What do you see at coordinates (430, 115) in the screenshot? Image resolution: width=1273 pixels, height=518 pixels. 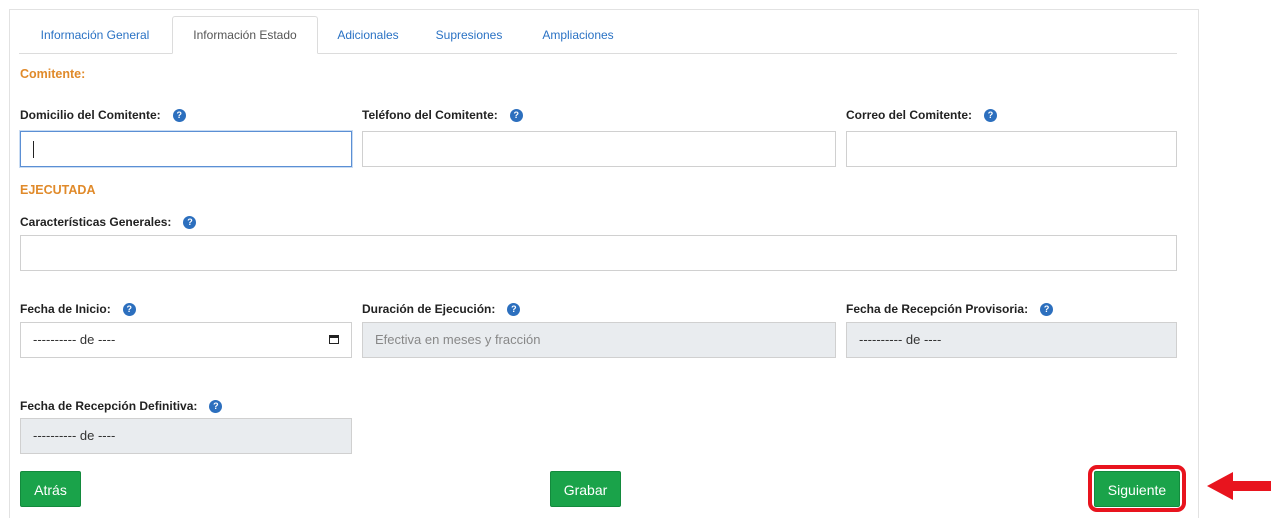 I see `label-text: Teléfono del Comitente:` at bounding box center [430, 115].